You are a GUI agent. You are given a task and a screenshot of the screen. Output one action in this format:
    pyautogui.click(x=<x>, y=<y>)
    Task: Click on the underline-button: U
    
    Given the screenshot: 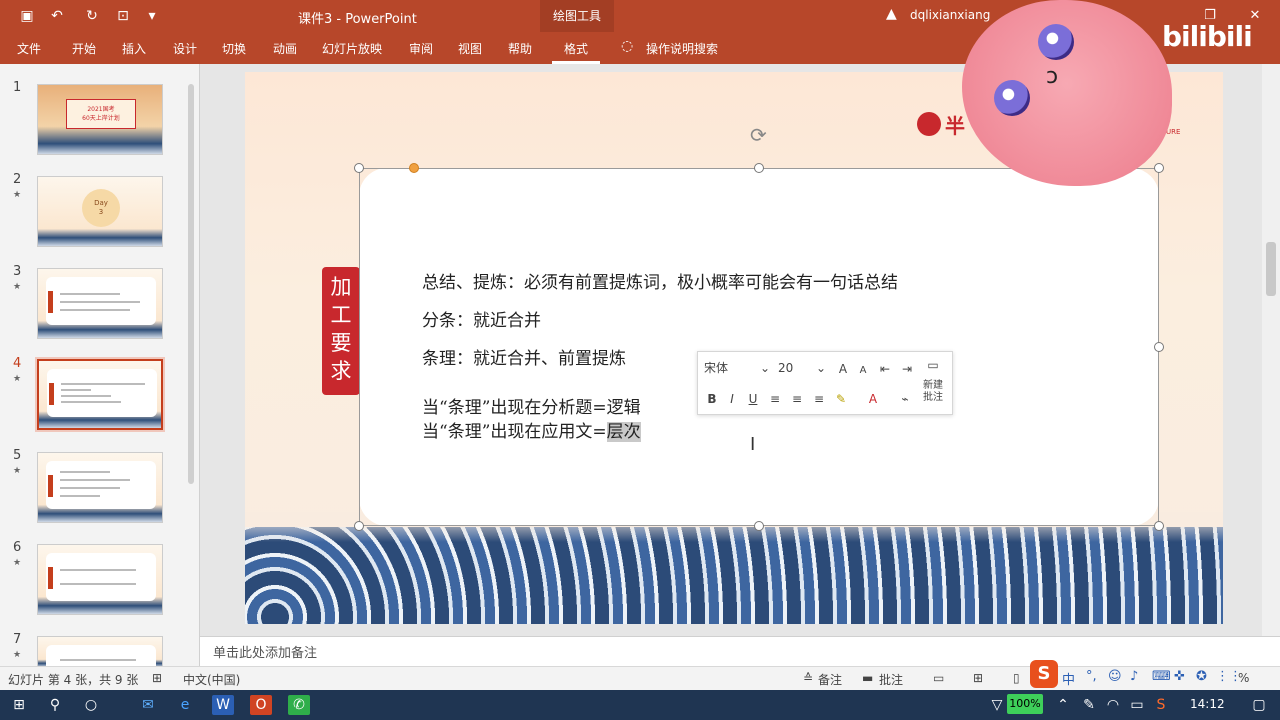 What is the action you would take?
    pyautogui.click(x=753, y=399)
    